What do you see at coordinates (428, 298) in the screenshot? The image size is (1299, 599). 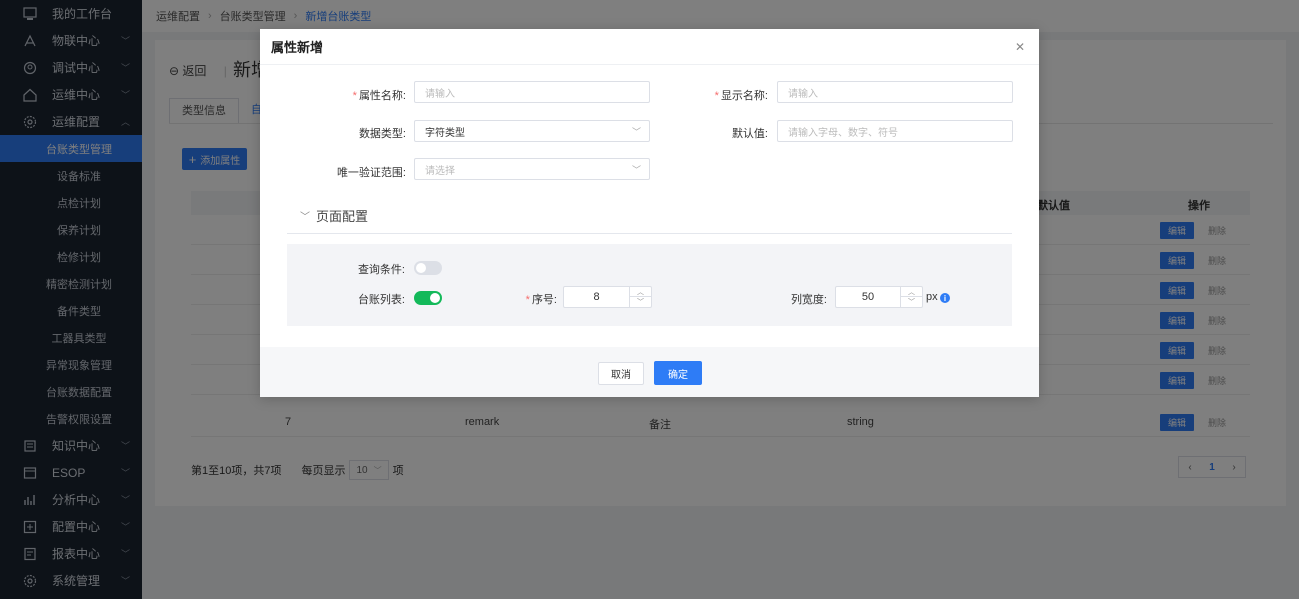 I see `ledger-list-switch` at bounding box center [428, 298].